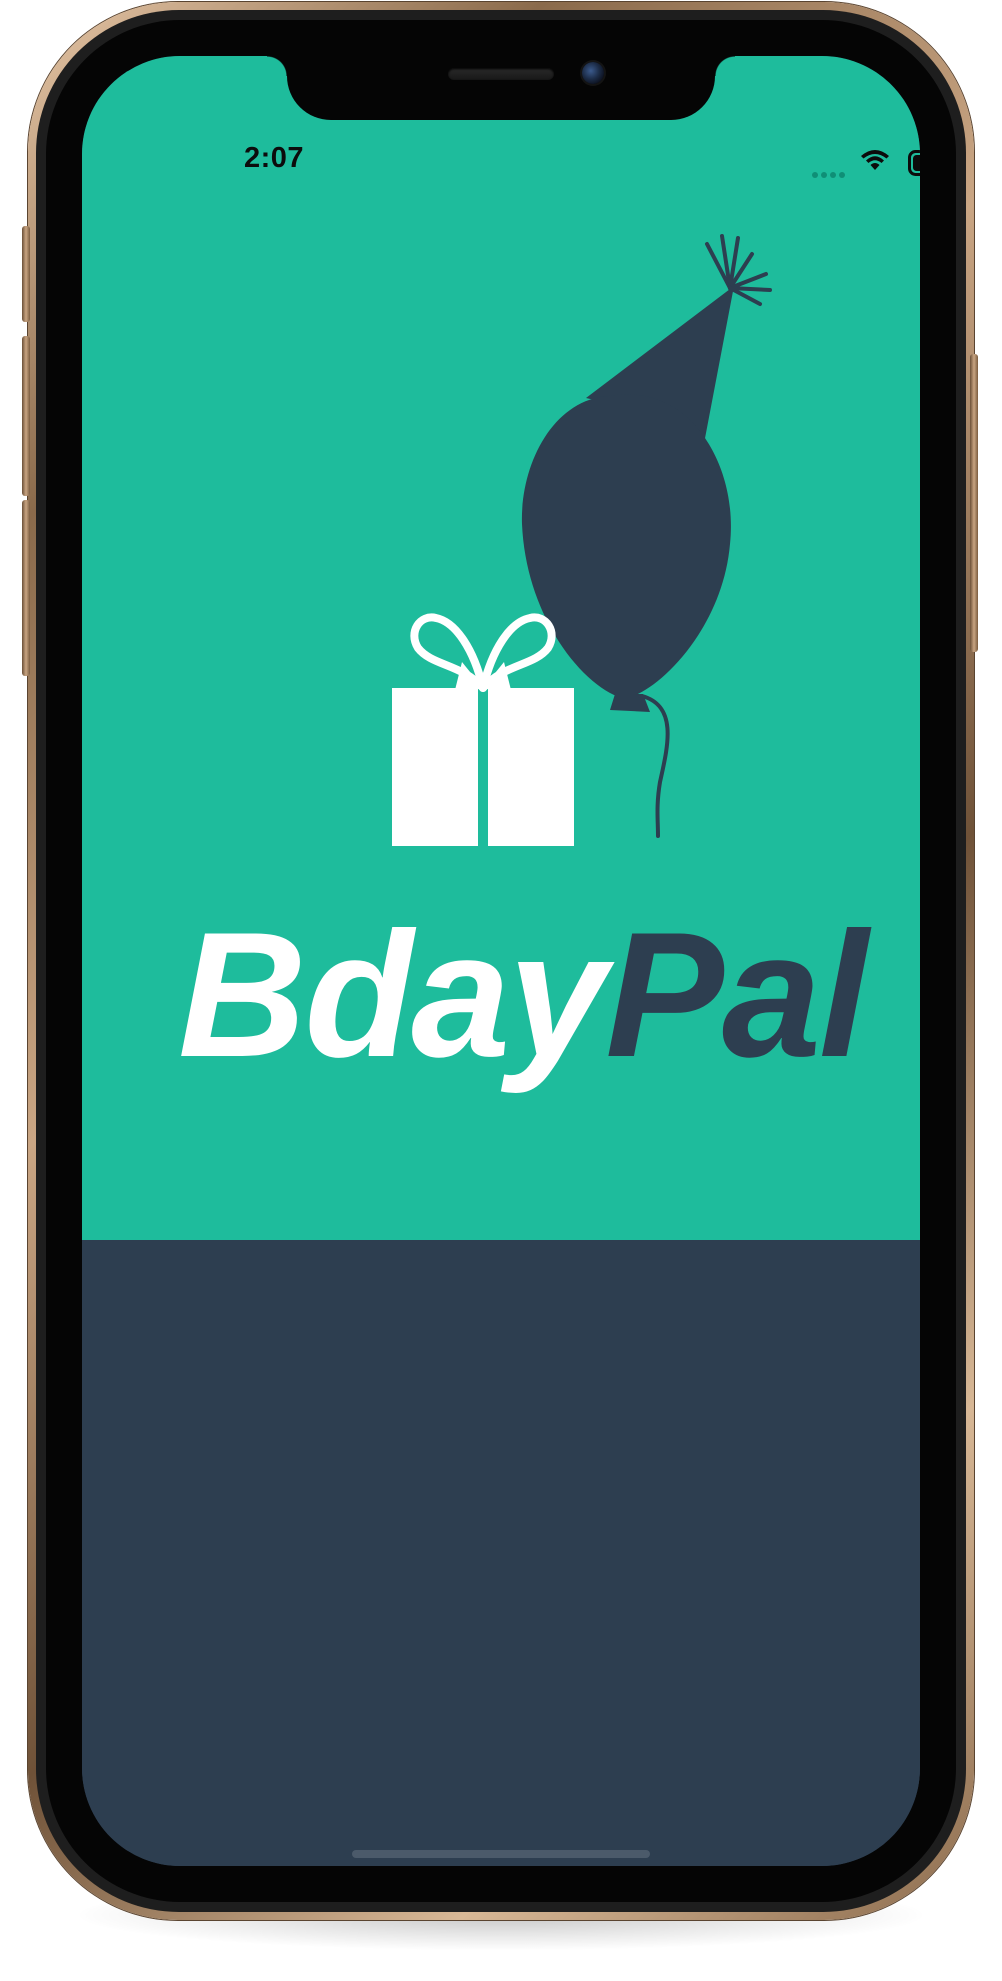  What do you see at coordinates (501, 74) in the screenshot?
I see `earpiece-speaker` at bounding box center [501, 74].